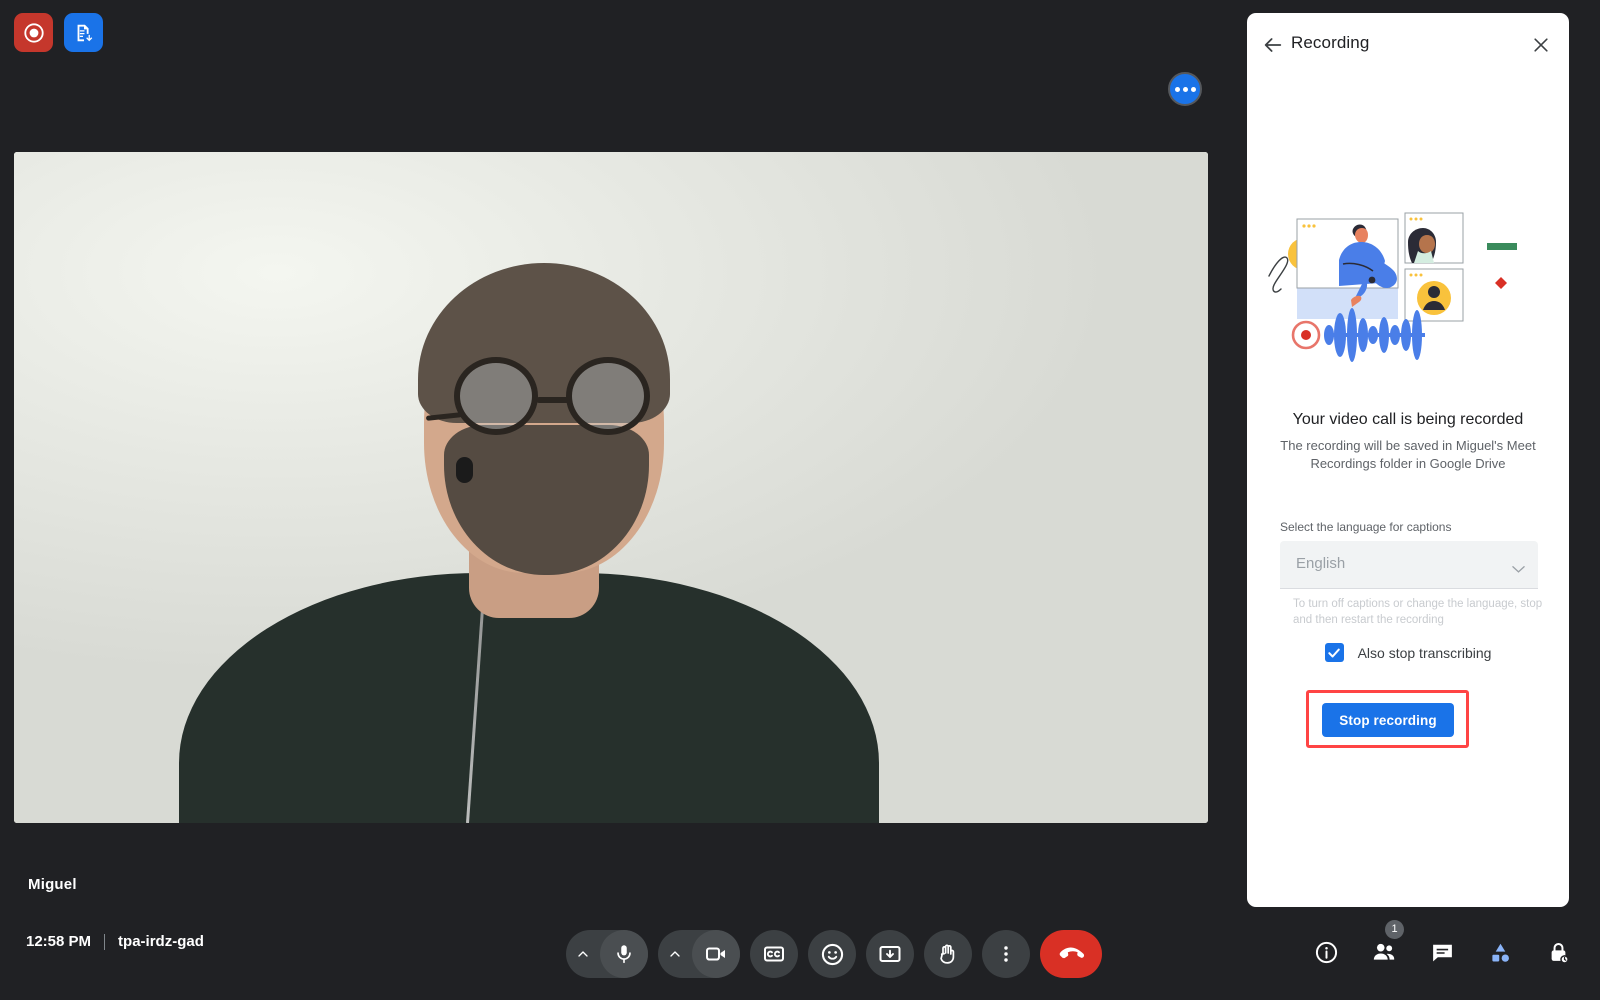  I want to click on microphone-control-group, so click(607, 954).